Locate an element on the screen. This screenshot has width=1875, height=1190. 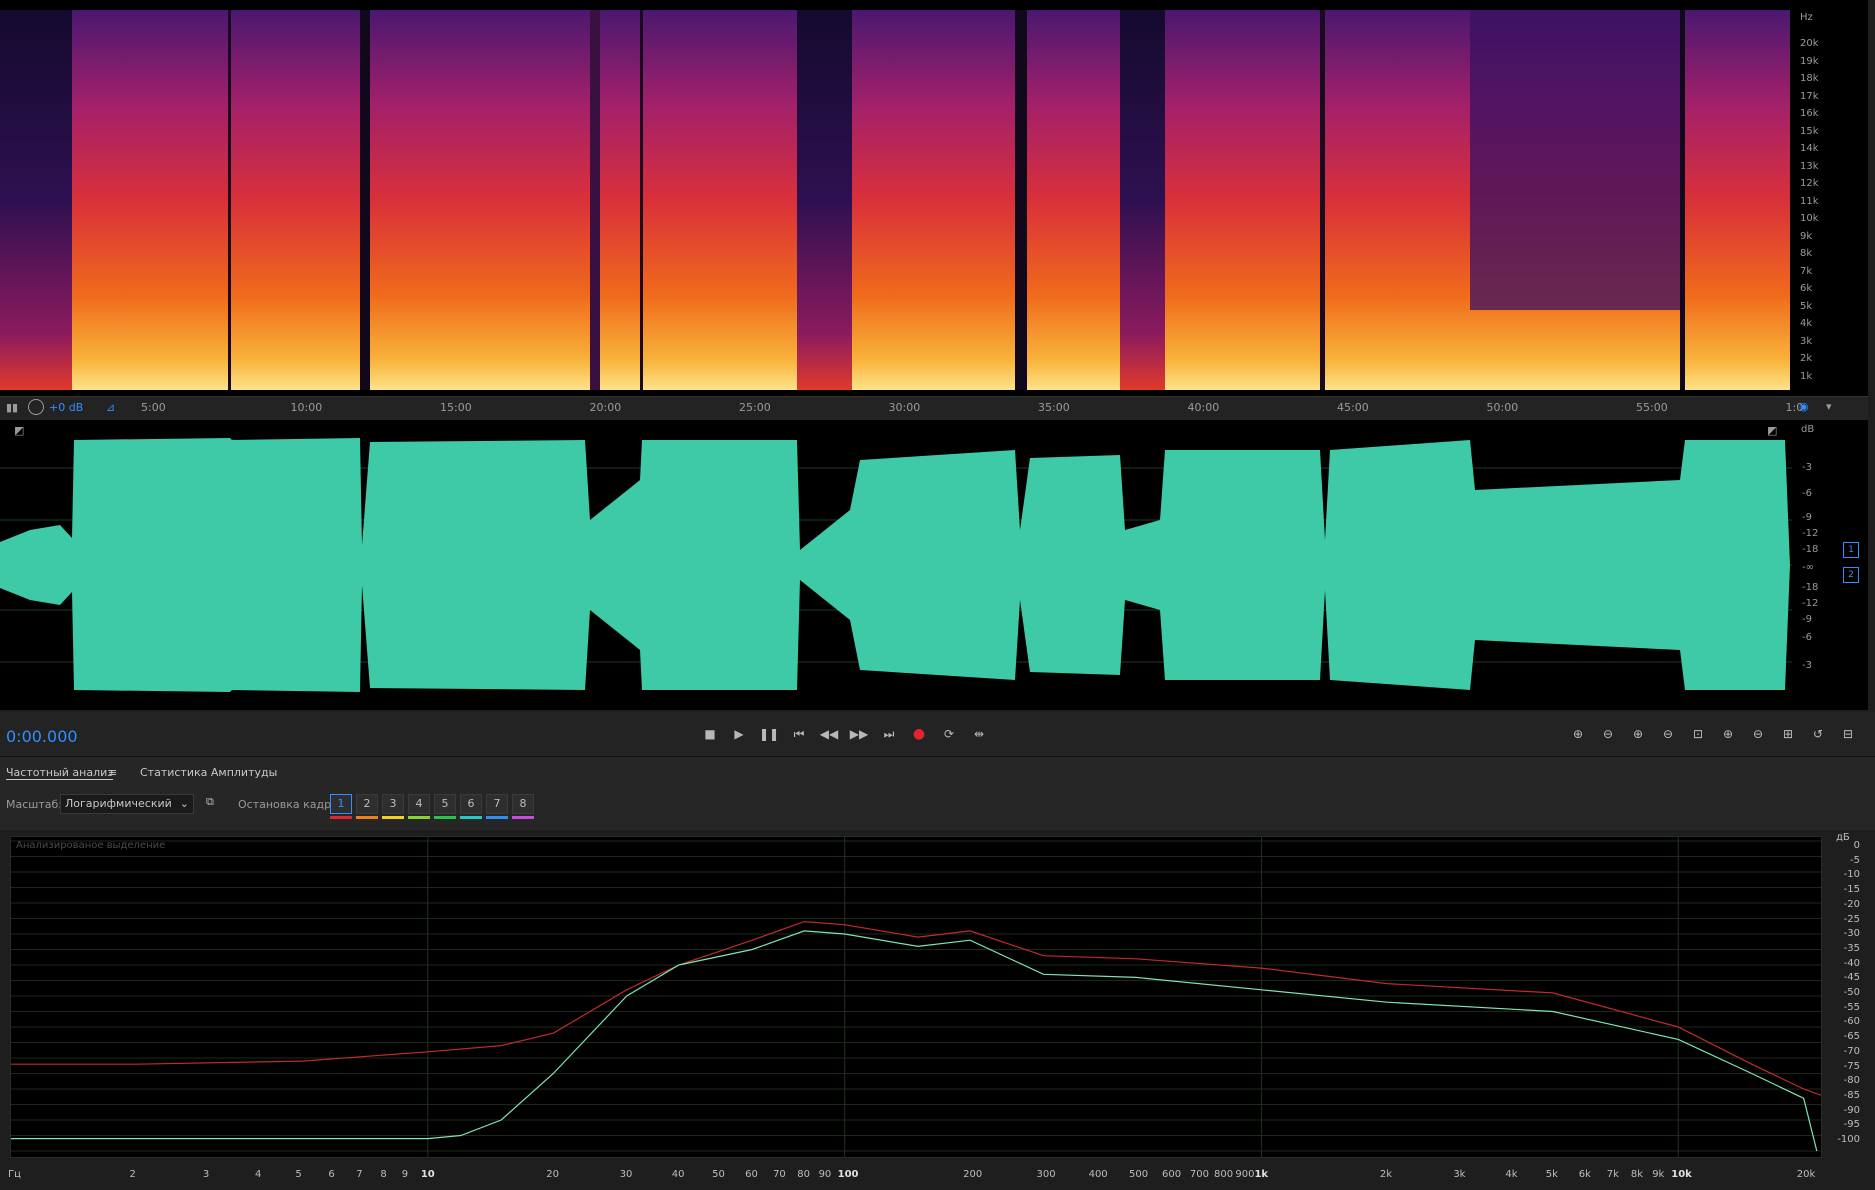
freq-axis-label: 900 is located at coordinates (1245, 1174).